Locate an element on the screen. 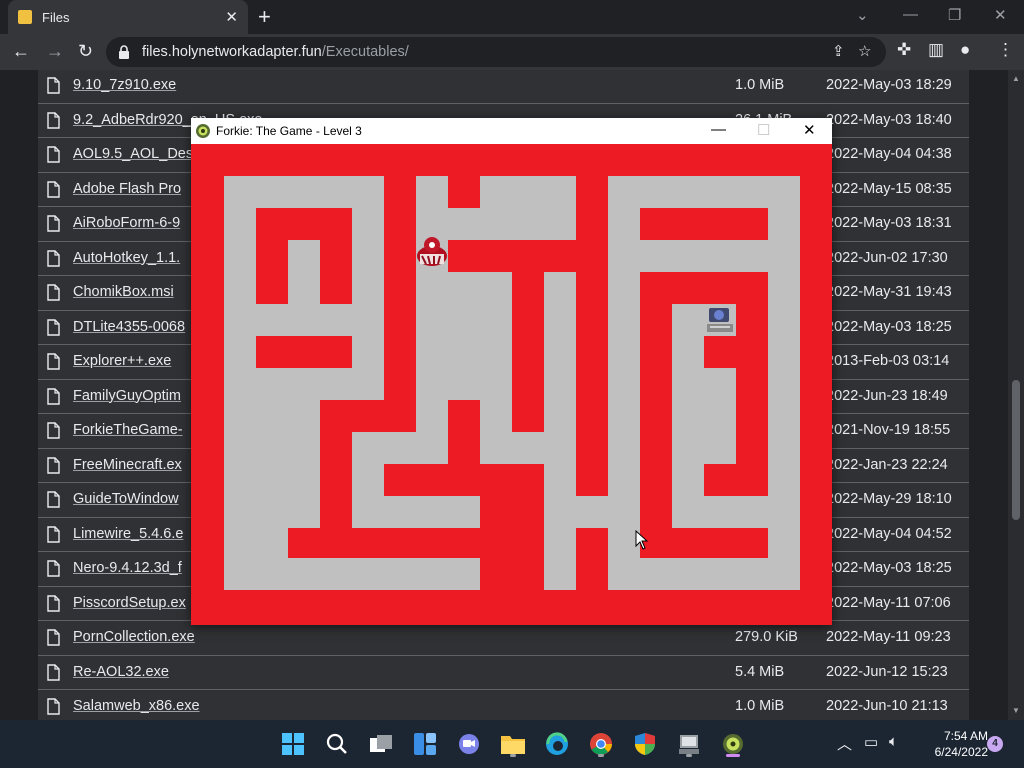  game-minimize-icon: — is located at coordinates (718, 129).